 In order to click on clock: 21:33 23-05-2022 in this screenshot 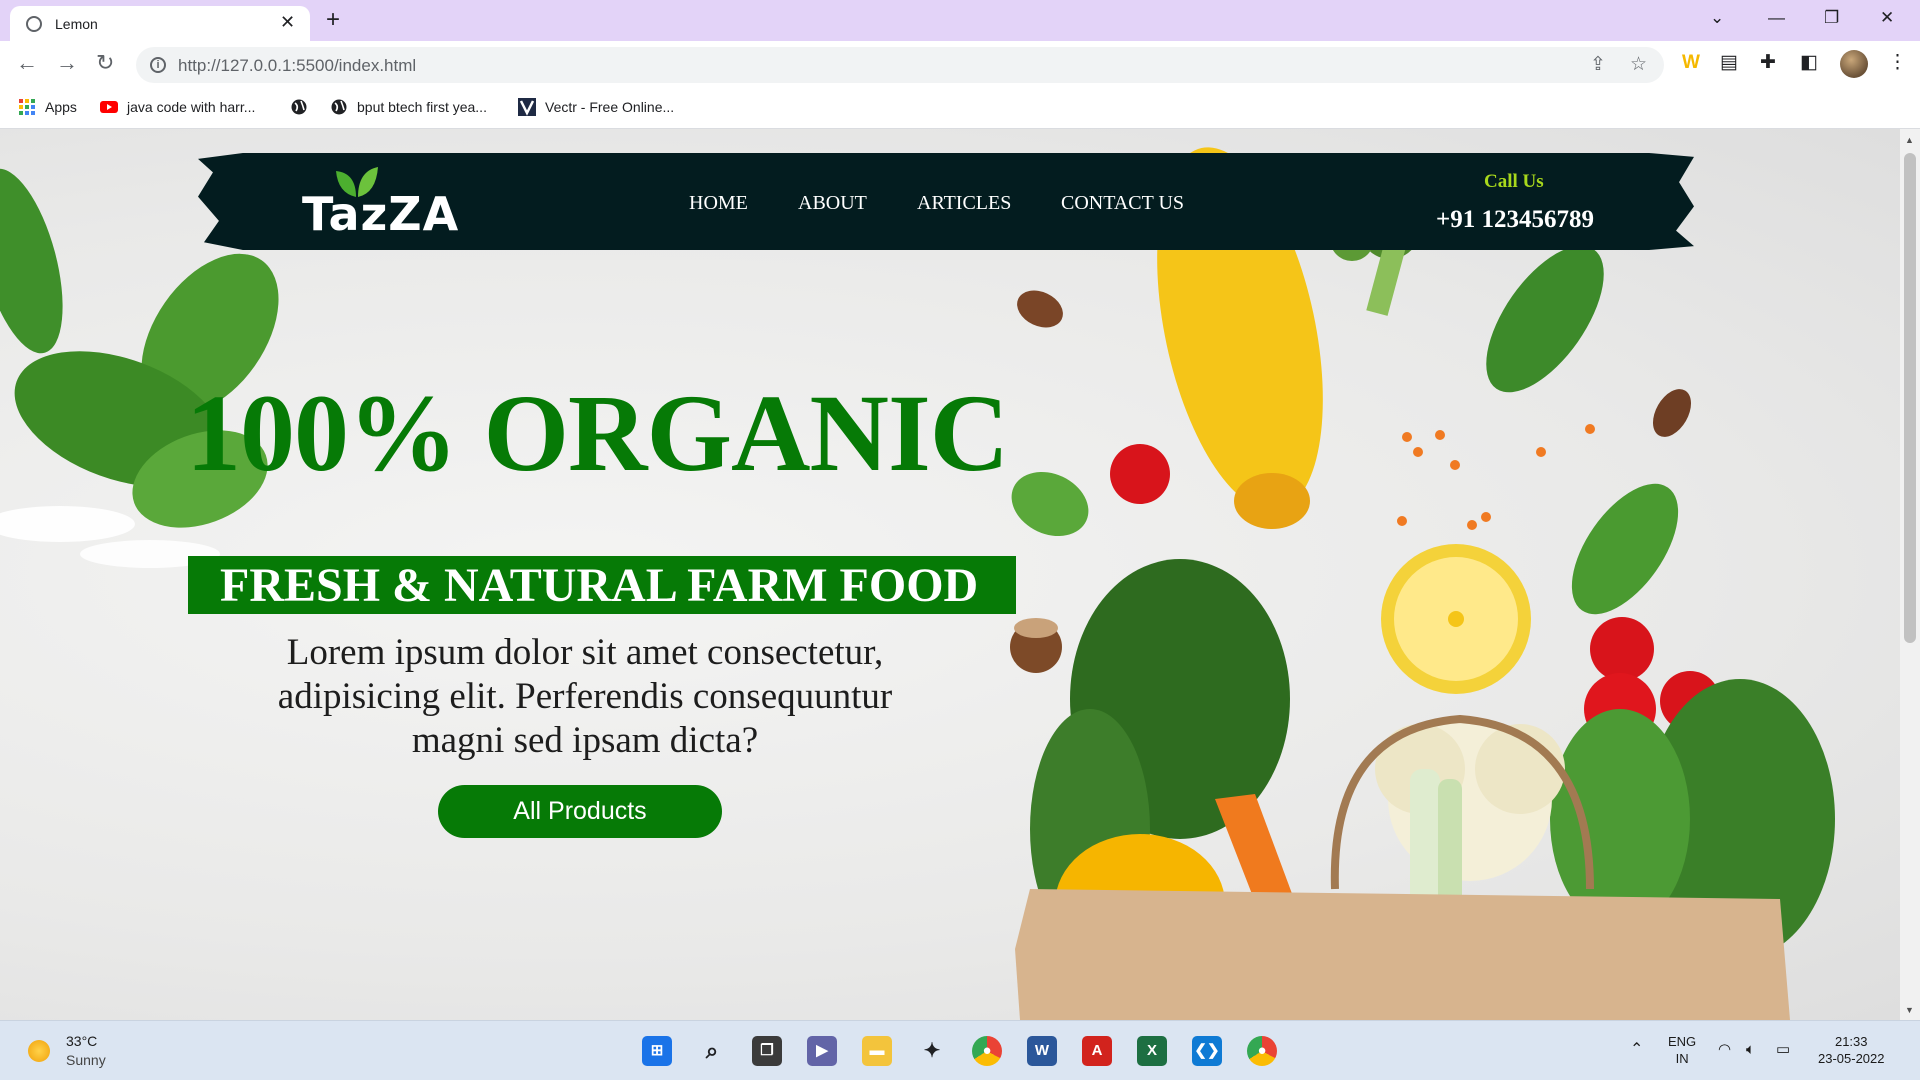, I will do `click(1851, 1050)`.